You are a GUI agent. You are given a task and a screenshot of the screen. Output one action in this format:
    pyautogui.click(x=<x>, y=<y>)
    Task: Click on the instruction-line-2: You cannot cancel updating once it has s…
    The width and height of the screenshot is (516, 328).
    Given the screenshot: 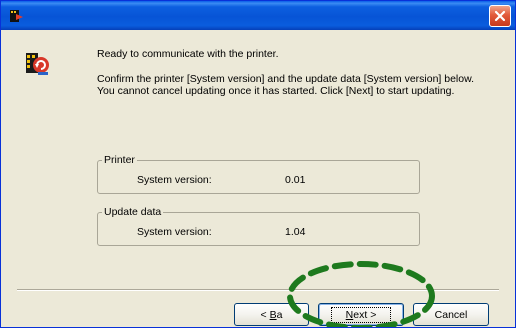 What is the action you would take?
    pyautogui.click(x=276, y=91)
    